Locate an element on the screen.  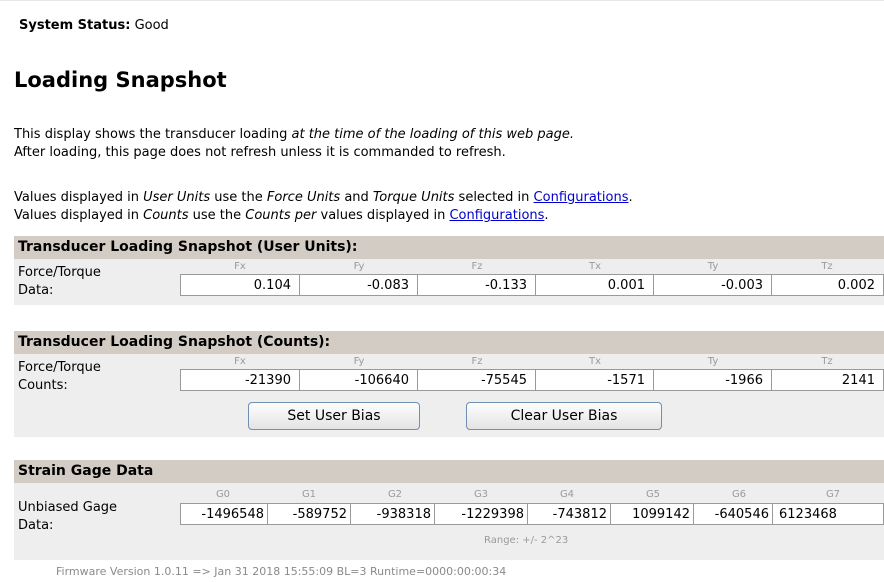
note-italic: Force Units is located at coordinates (303, 197).